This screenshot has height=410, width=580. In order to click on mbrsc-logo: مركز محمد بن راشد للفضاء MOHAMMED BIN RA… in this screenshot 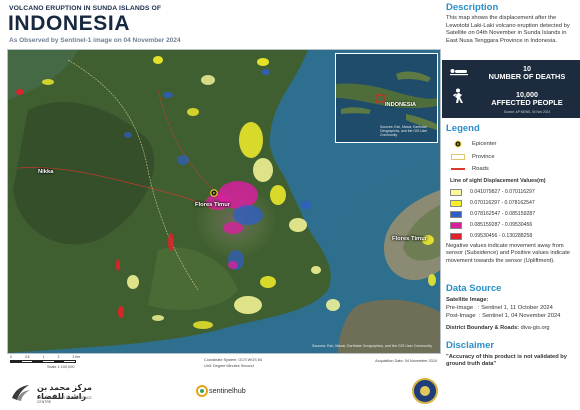, I will do `click(53, 392)`.